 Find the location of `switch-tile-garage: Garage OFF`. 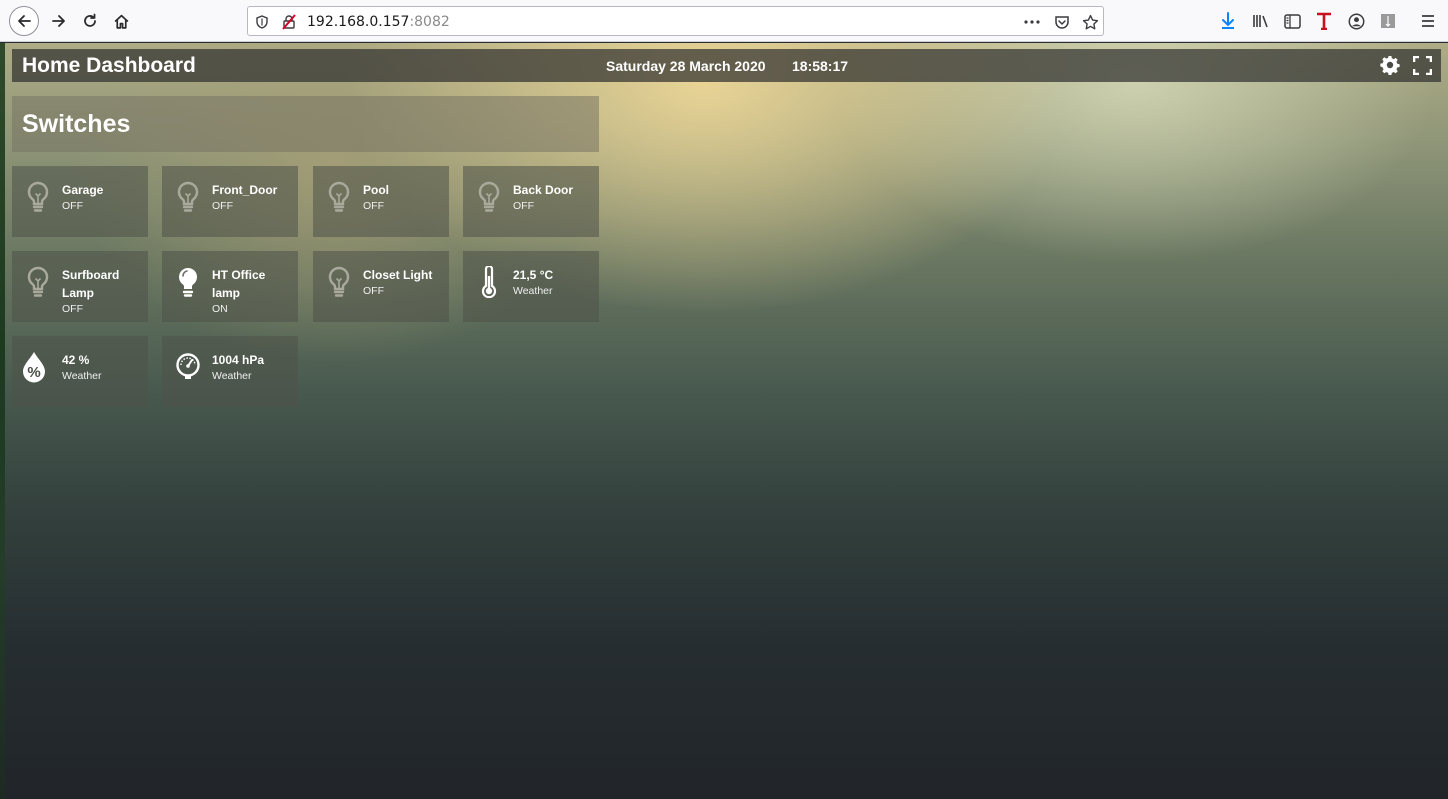

switch-tile-garage: Garage OFF is located at coordinates (80, 201).